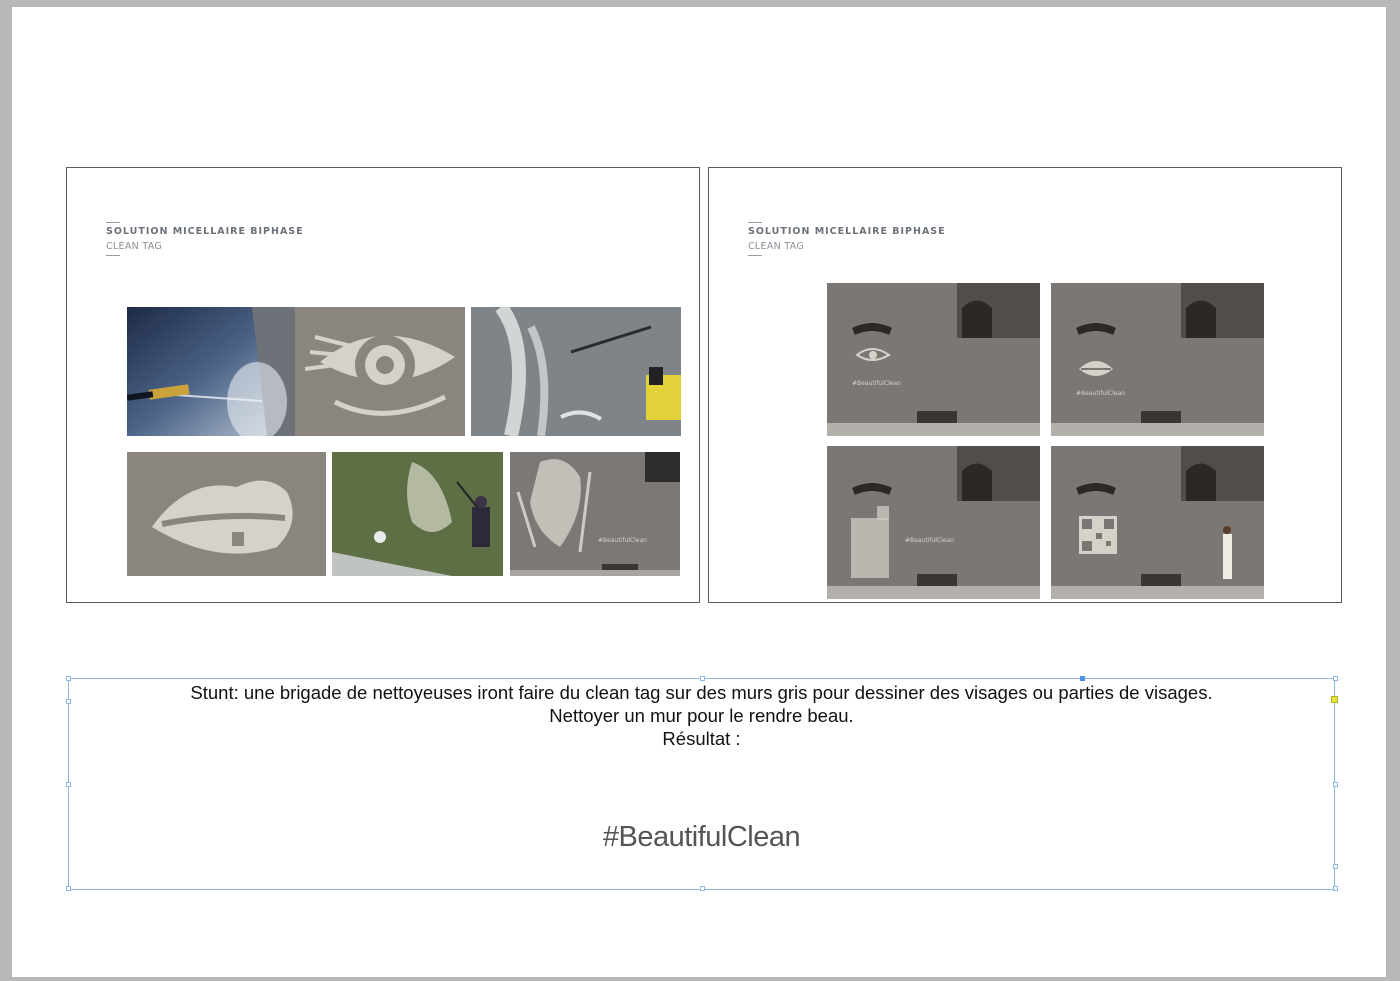 The width and height of the screenshot is (1400, 981). Describe the element at coordinates (933, 522) in the screenshot. I see `bottle-wall-photo: #BeautifulClean` at that location.